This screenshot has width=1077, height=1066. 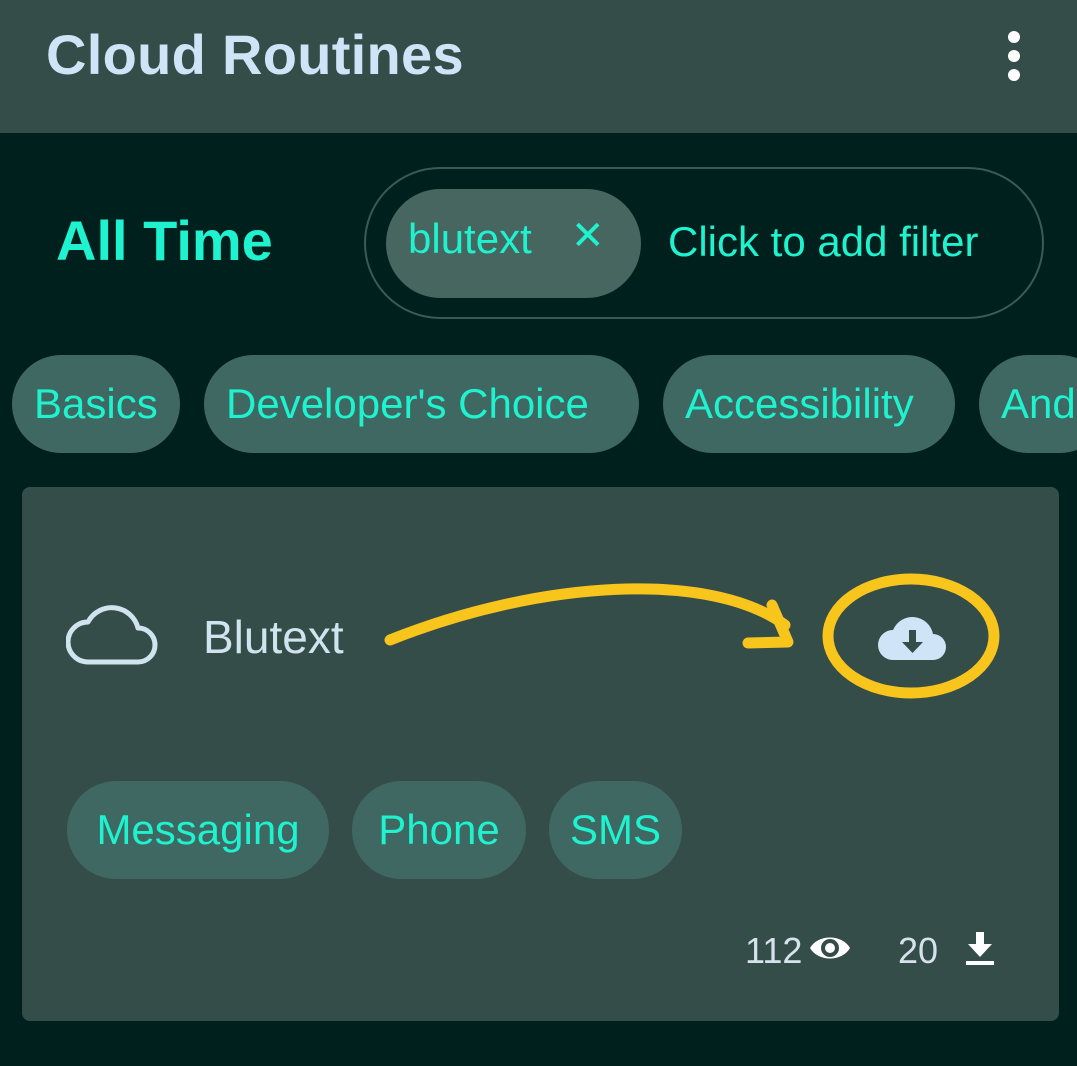 What do you see at coordinates (809, 404) in the screenshot?
I see `category-chip-accessibility: Accessibility` at bounding box center [809, 404].